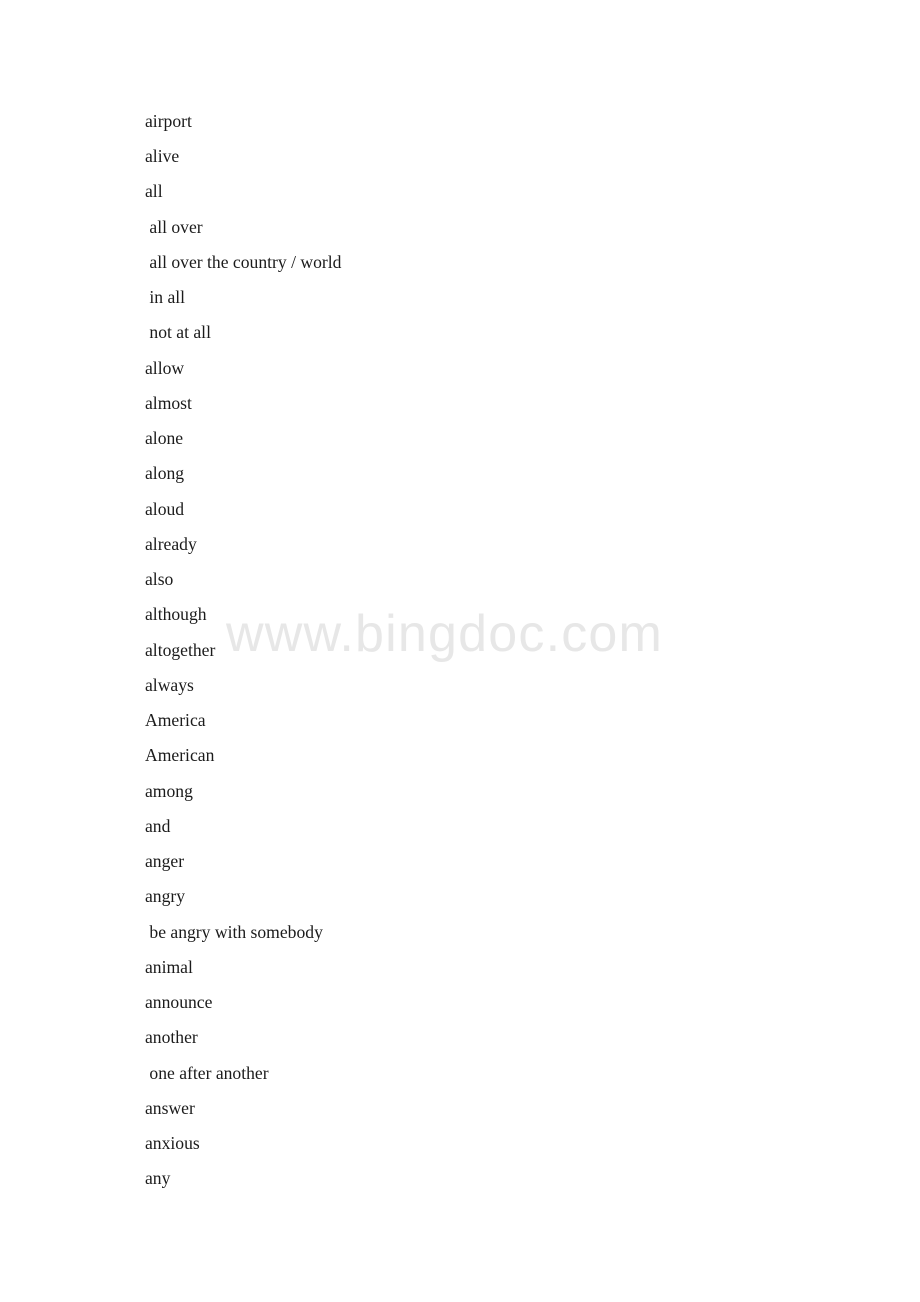 The image size is (920, 1302). I want to click on vocabulary-word-item: among, so click(169, 791).